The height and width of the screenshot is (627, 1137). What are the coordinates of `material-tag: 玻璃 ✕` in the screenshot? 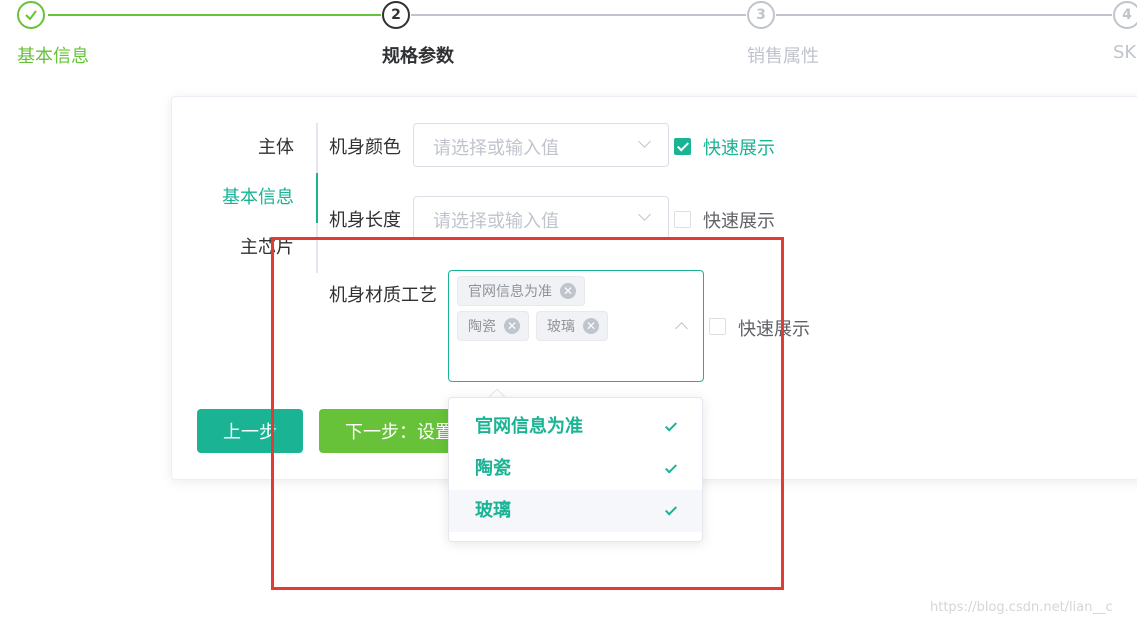 It's located at (572, 326).